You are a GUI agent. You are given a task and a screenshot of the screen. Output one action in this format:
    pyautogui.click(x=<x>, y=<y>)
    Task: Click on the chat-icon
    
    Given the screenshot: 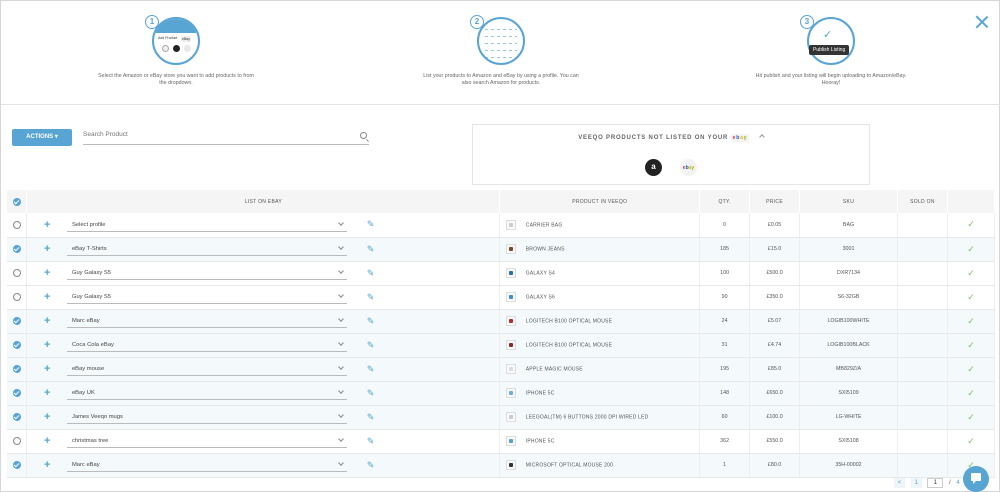 What is the action you would take?
    pyautogui.click(x=976, y=479)
    